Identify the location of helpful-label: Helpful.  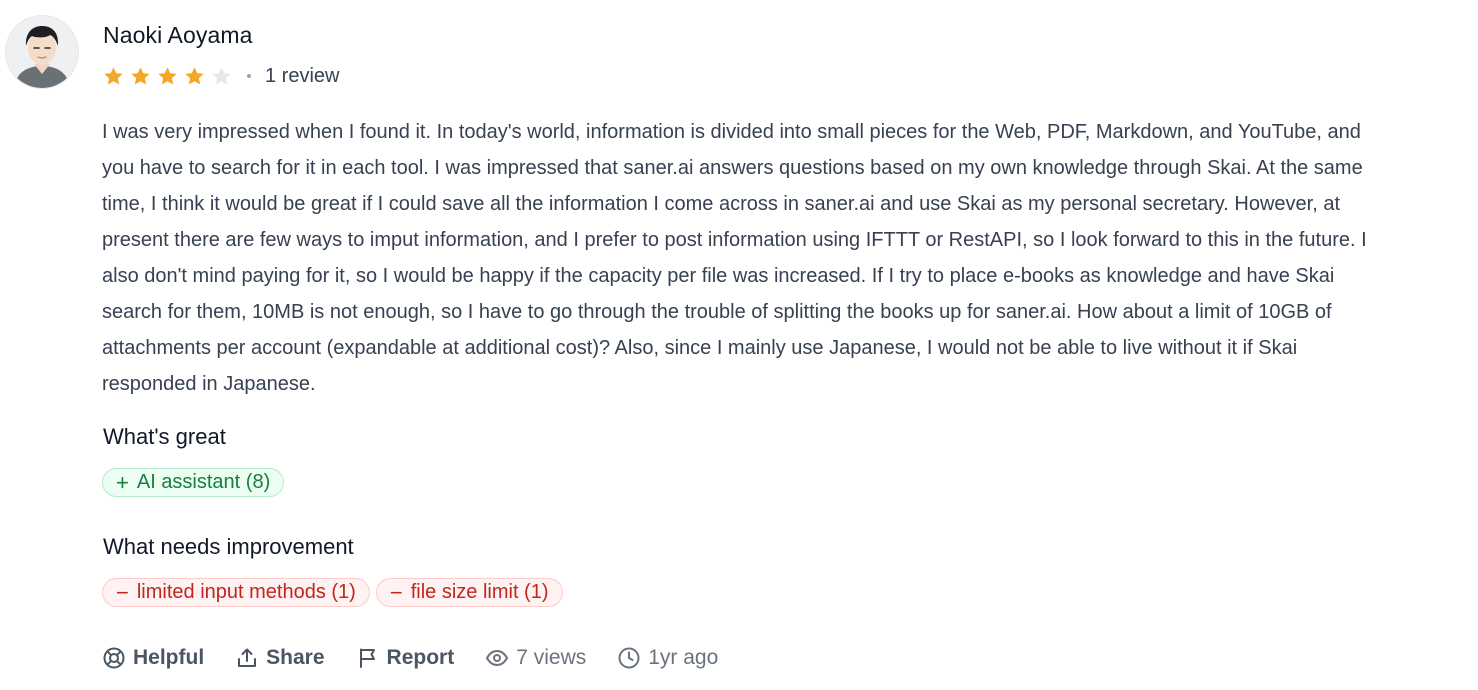
(169, 657).